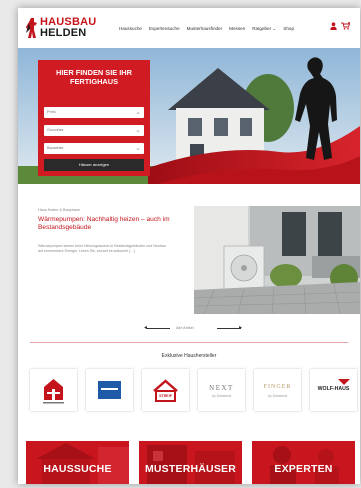  I want to click on next-logo-text: NEXT, so click(221, 388).